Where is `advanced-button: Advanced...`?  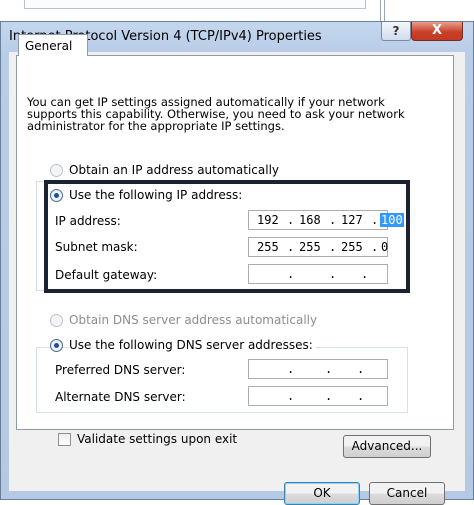 advanced-button: Advanced... is located at coordinates (387, 446).